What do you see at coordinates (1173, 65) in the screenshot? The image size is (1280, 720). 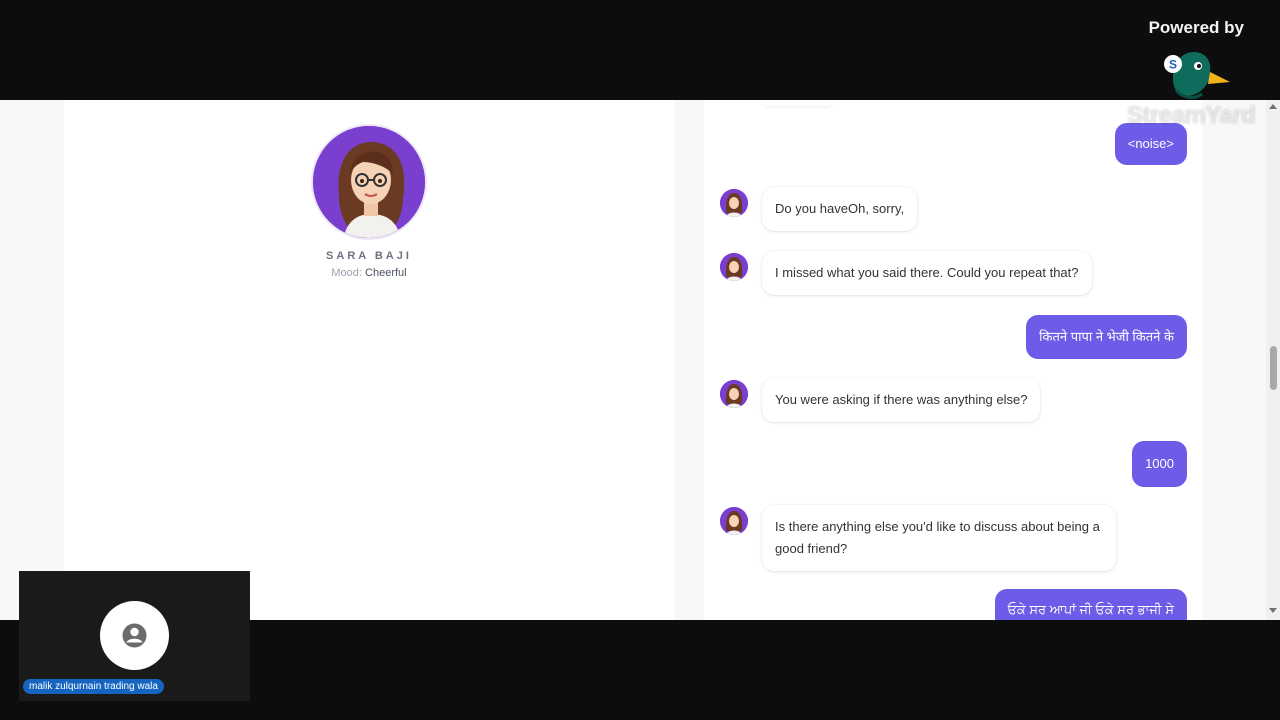 I see `logo-letter: S` at bounding box center [1173, 65].